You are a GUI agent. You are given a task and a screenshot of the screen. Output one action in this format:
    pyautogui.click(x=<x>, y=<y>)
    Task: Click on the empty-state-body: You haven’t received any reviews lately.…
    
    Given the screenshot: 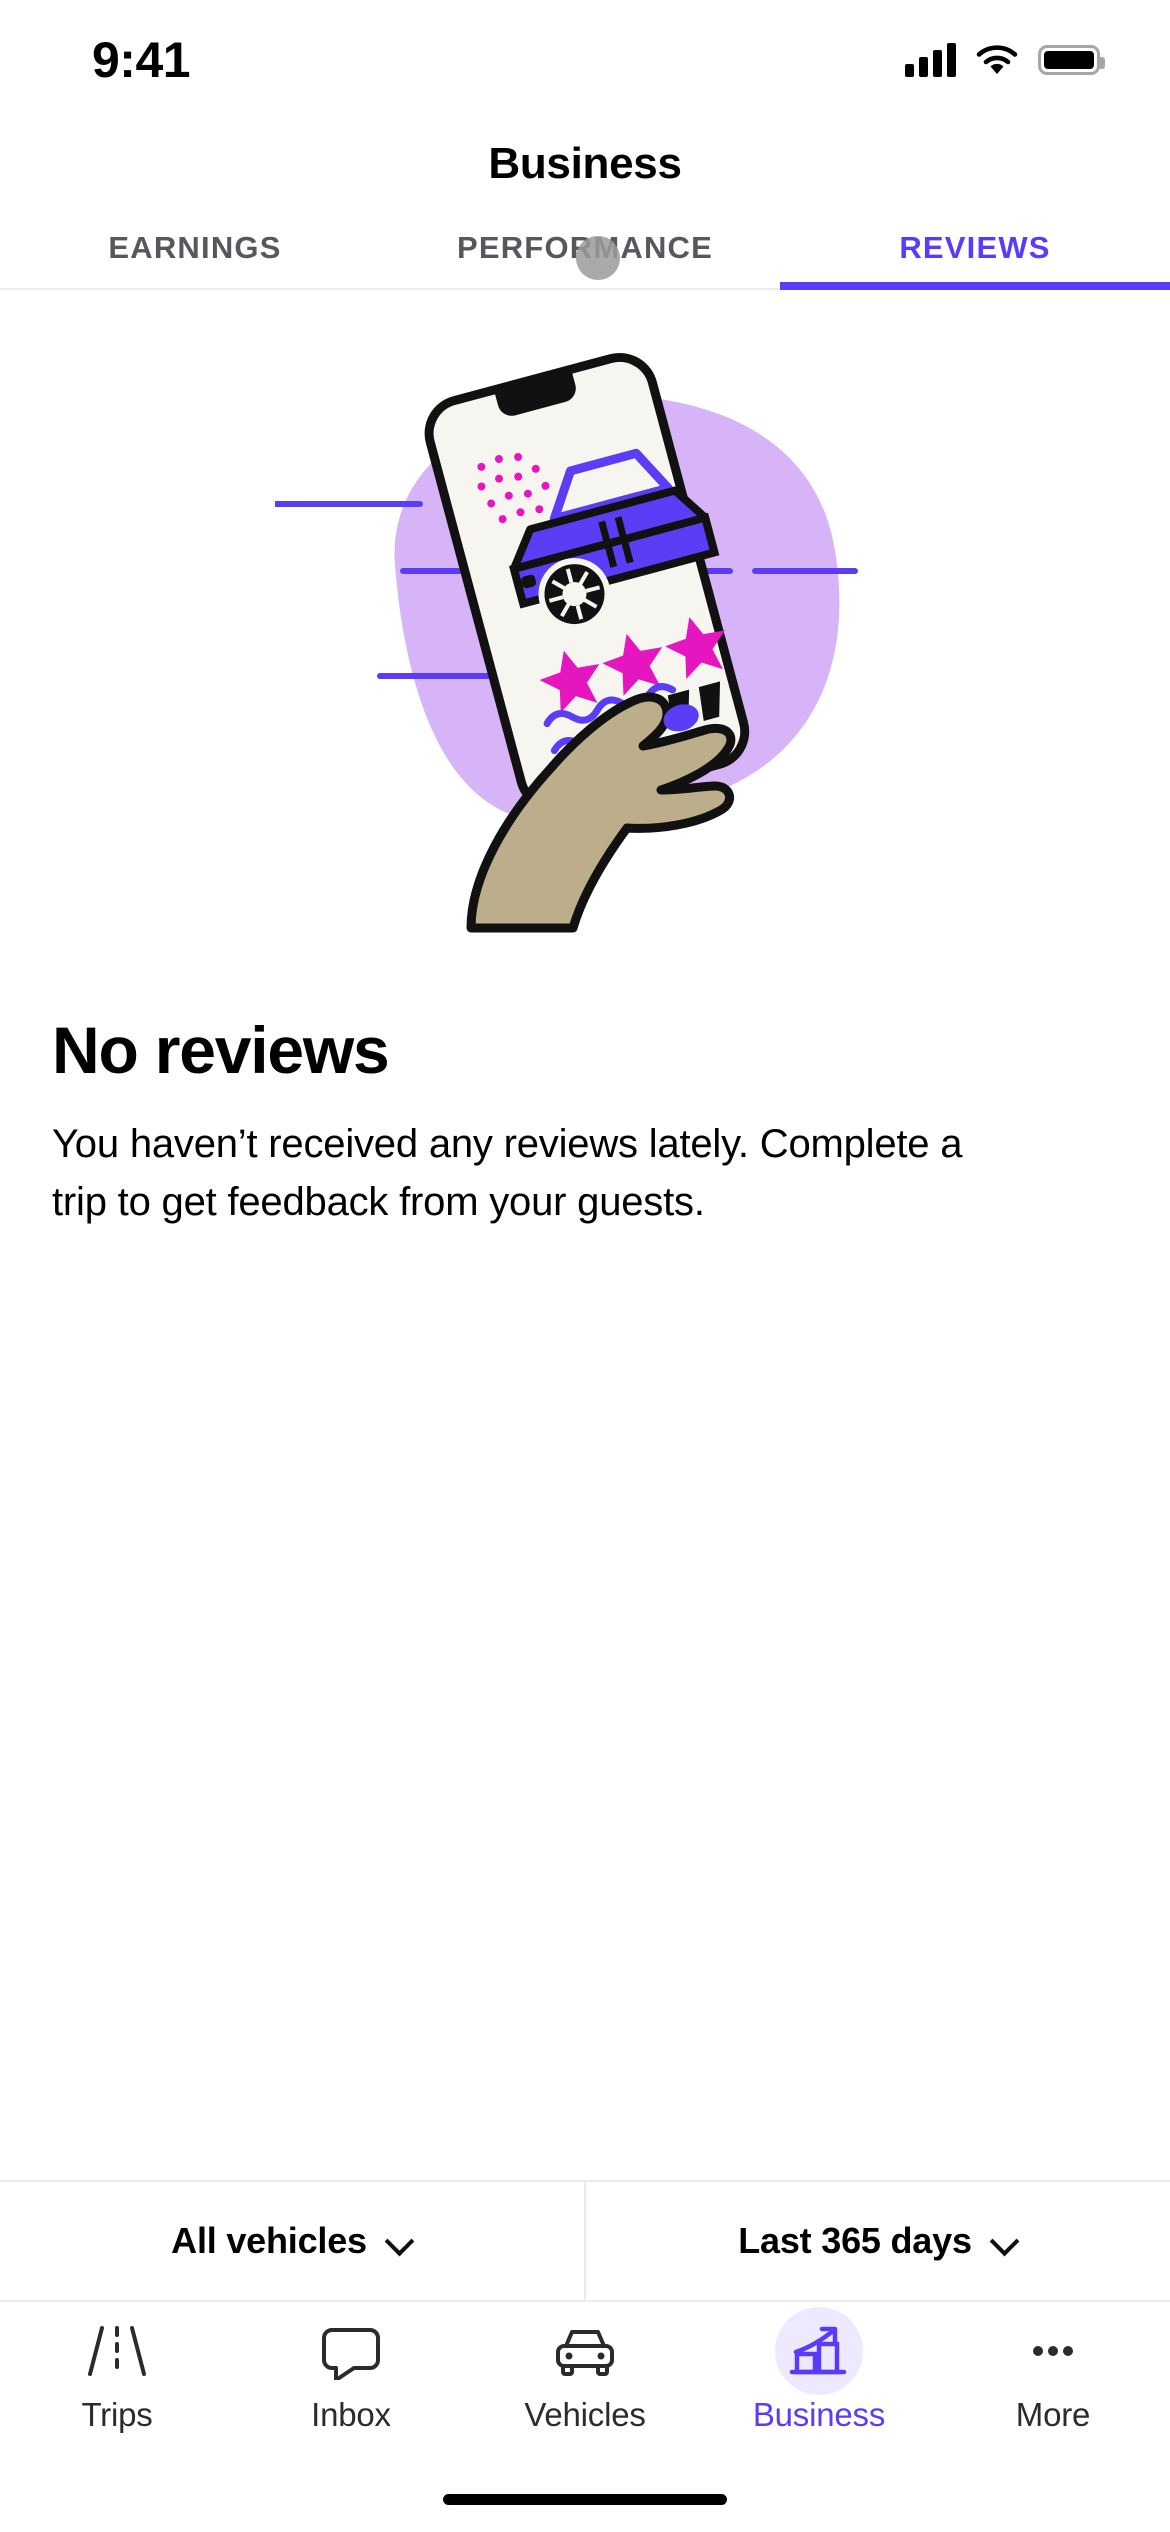 What is the action you would take?
    pyautogui.click(x=507, y=1173)
    